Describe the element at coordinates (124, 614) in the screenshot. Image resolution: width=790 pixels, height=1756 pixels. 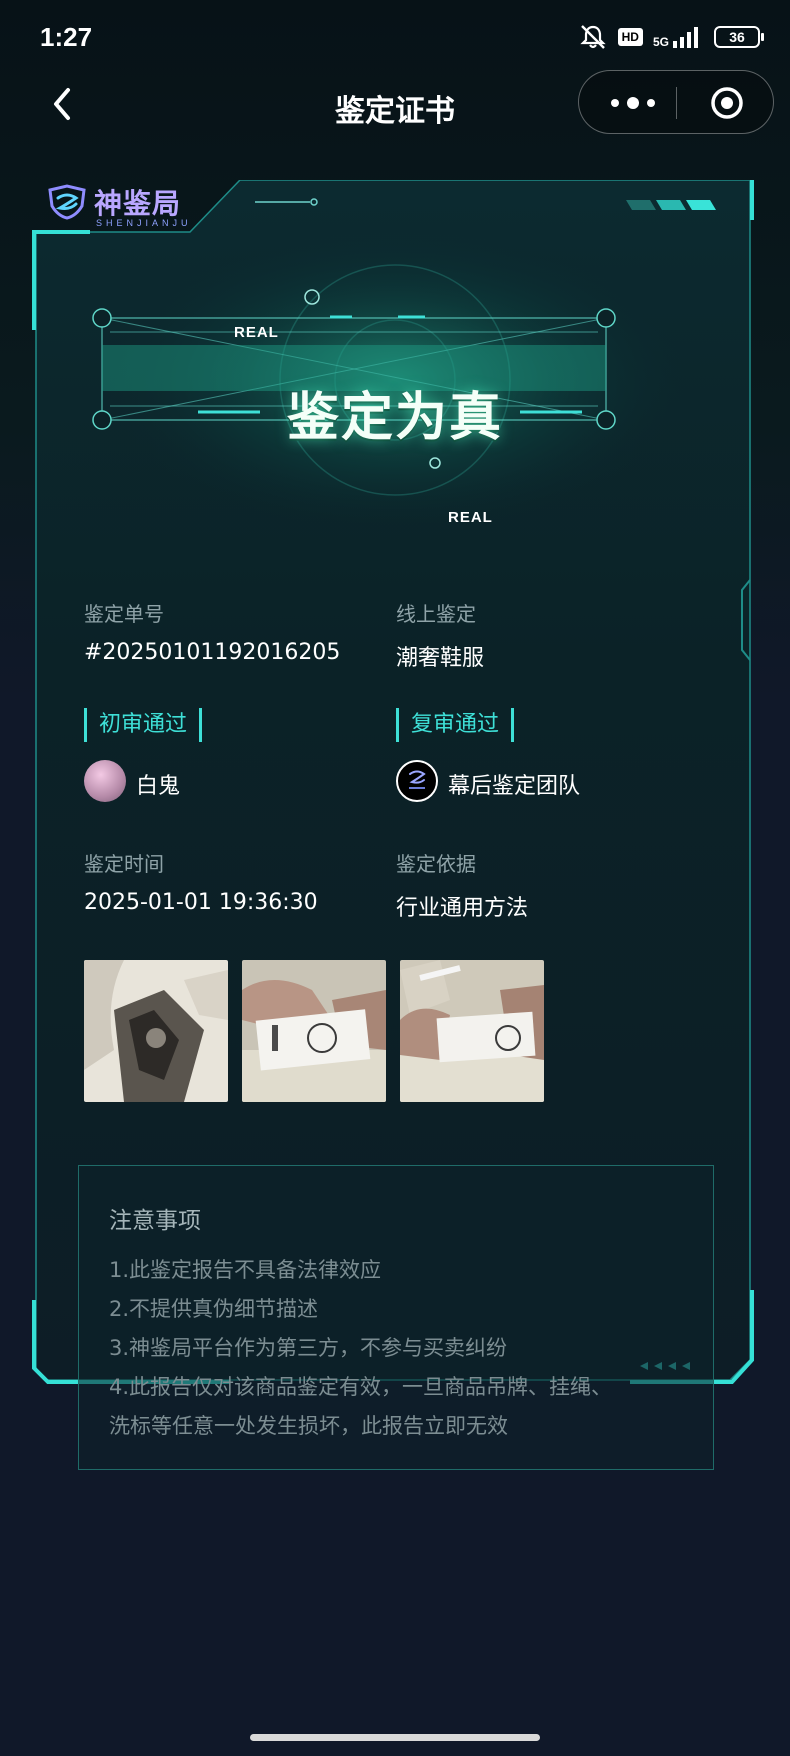
I see `order-number-label: 鉴定单号` at that location.